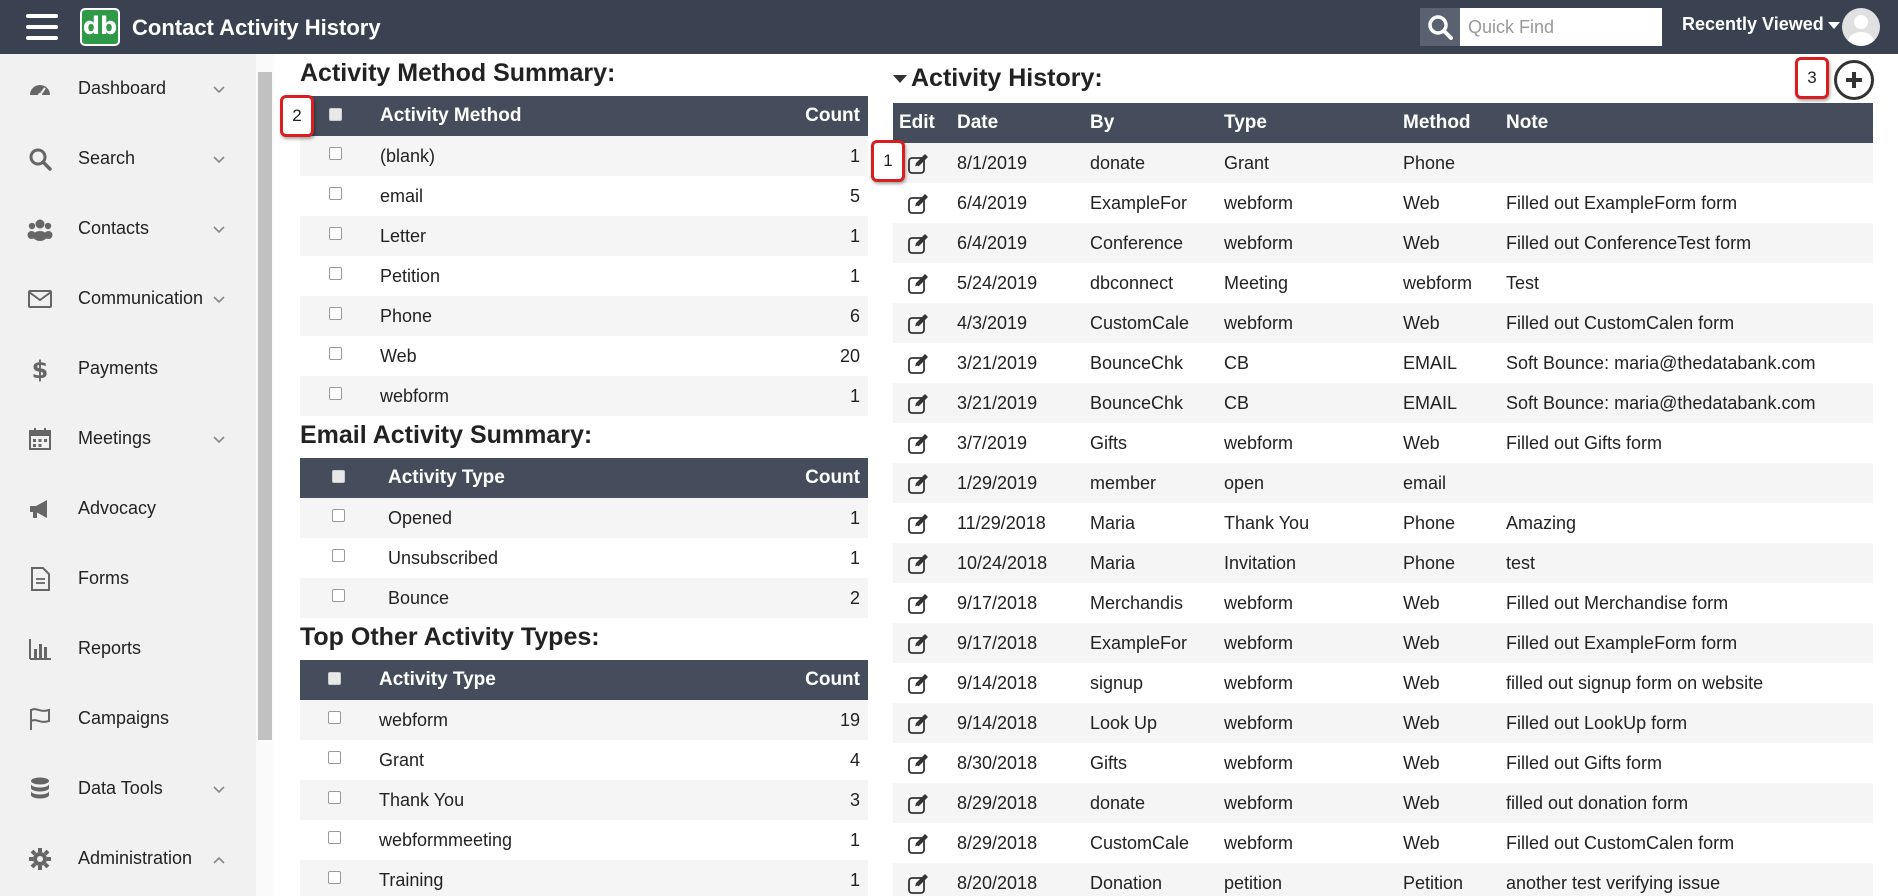 The width and height of the screenshot is (1898, 896). What do you see at coordinates (1383, 163) in the screenshot?
I see `table-row: 8/1/2019 donate Grant Phone` at bounding box center [1383, 163].